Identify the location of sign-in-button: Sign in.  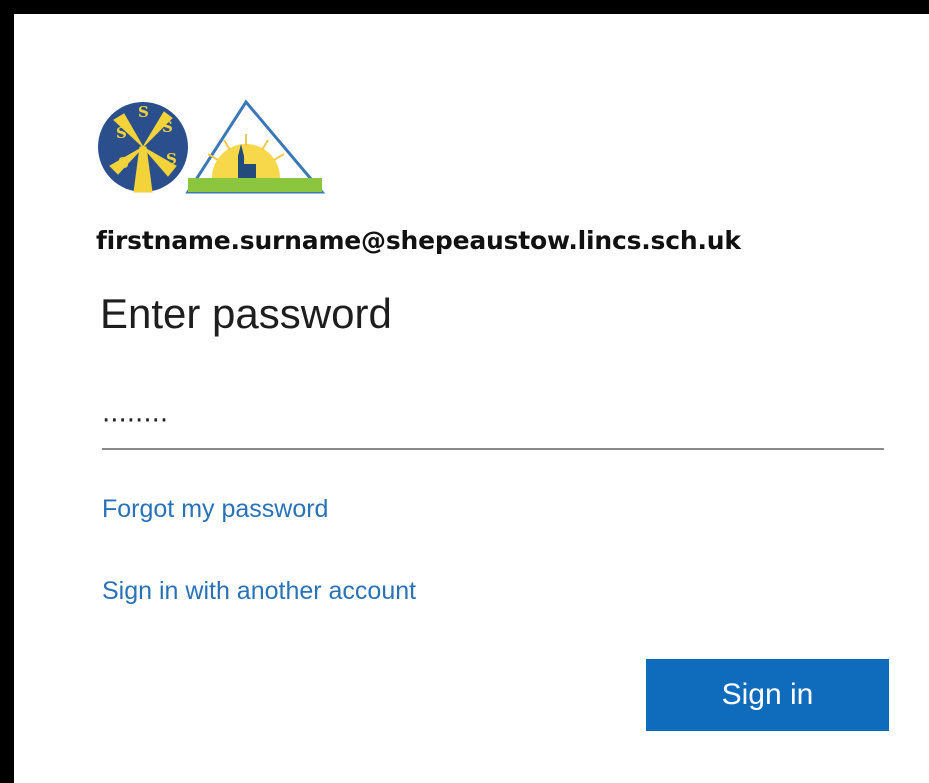
(767, 695).